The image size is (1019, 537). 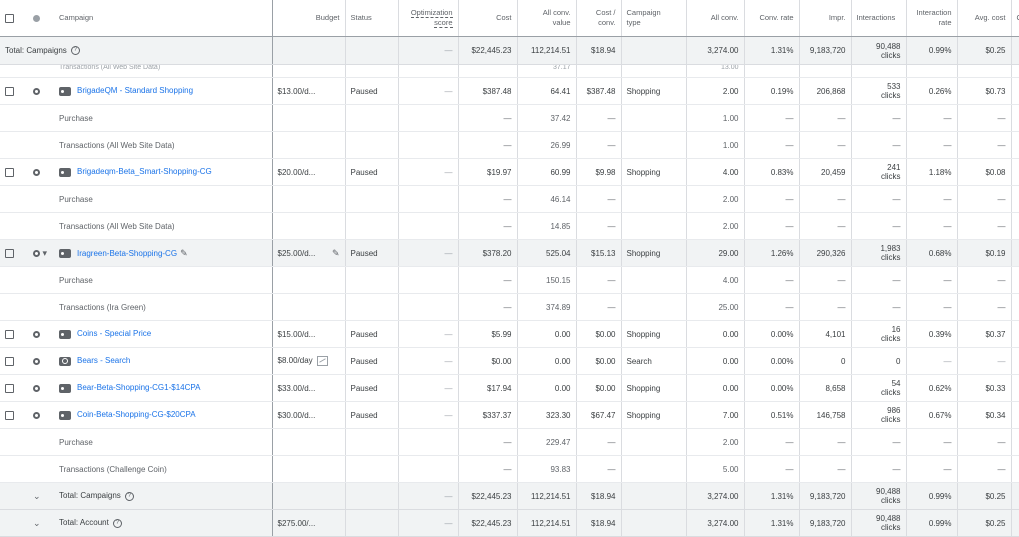 What do you see at coordinates (825, 172) in the screenshot?
I see `impr-cell: 20,459` at bounding box center [825, 172].